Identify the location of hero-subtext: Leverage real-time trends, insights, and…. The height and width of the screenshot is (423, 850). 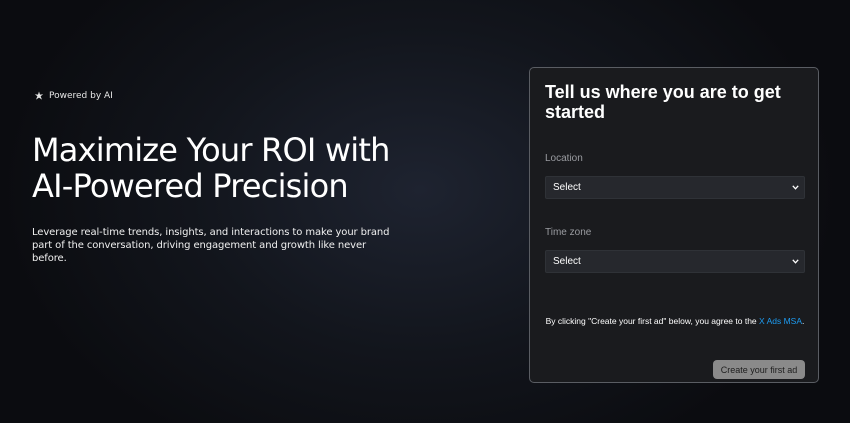
(211, 245).